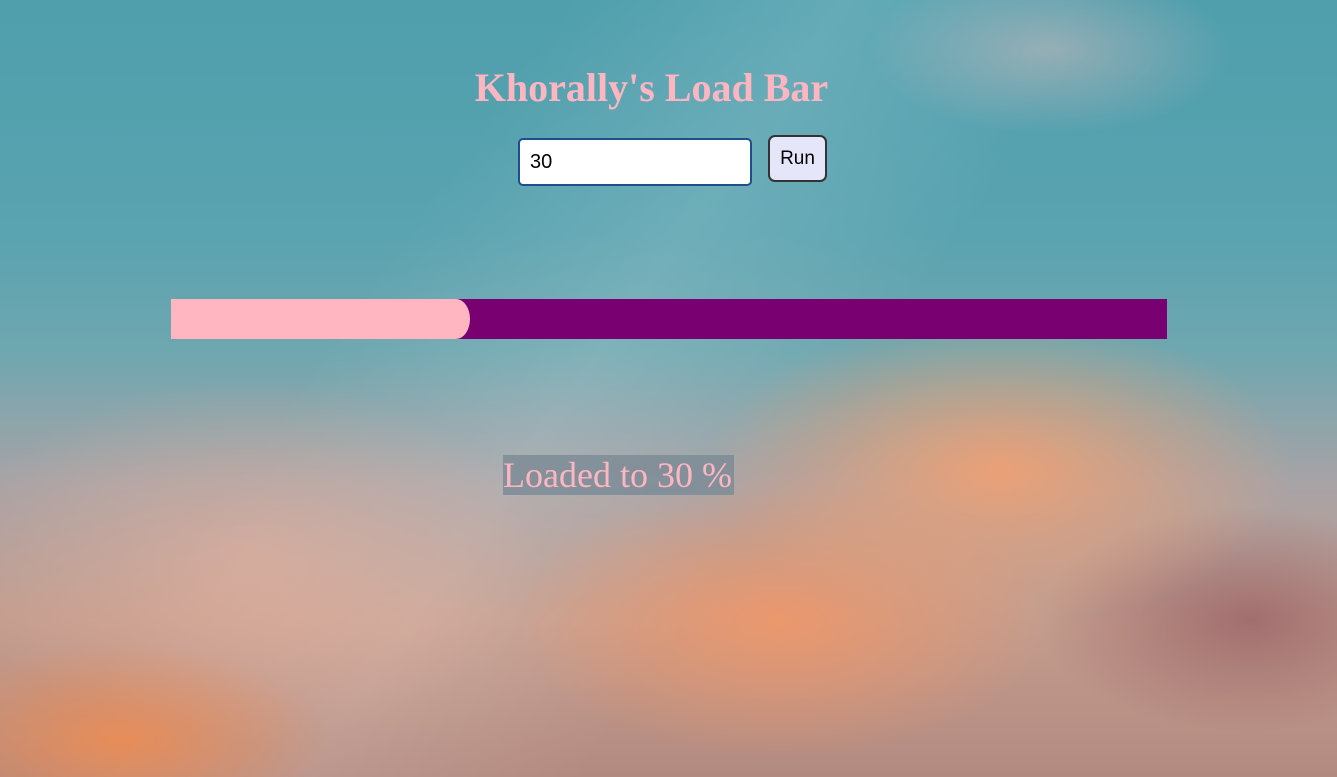  What do you see at coordinates (797, 158) in the screenshot?
I see `run-button: Run` at bounding box center [797, 158].